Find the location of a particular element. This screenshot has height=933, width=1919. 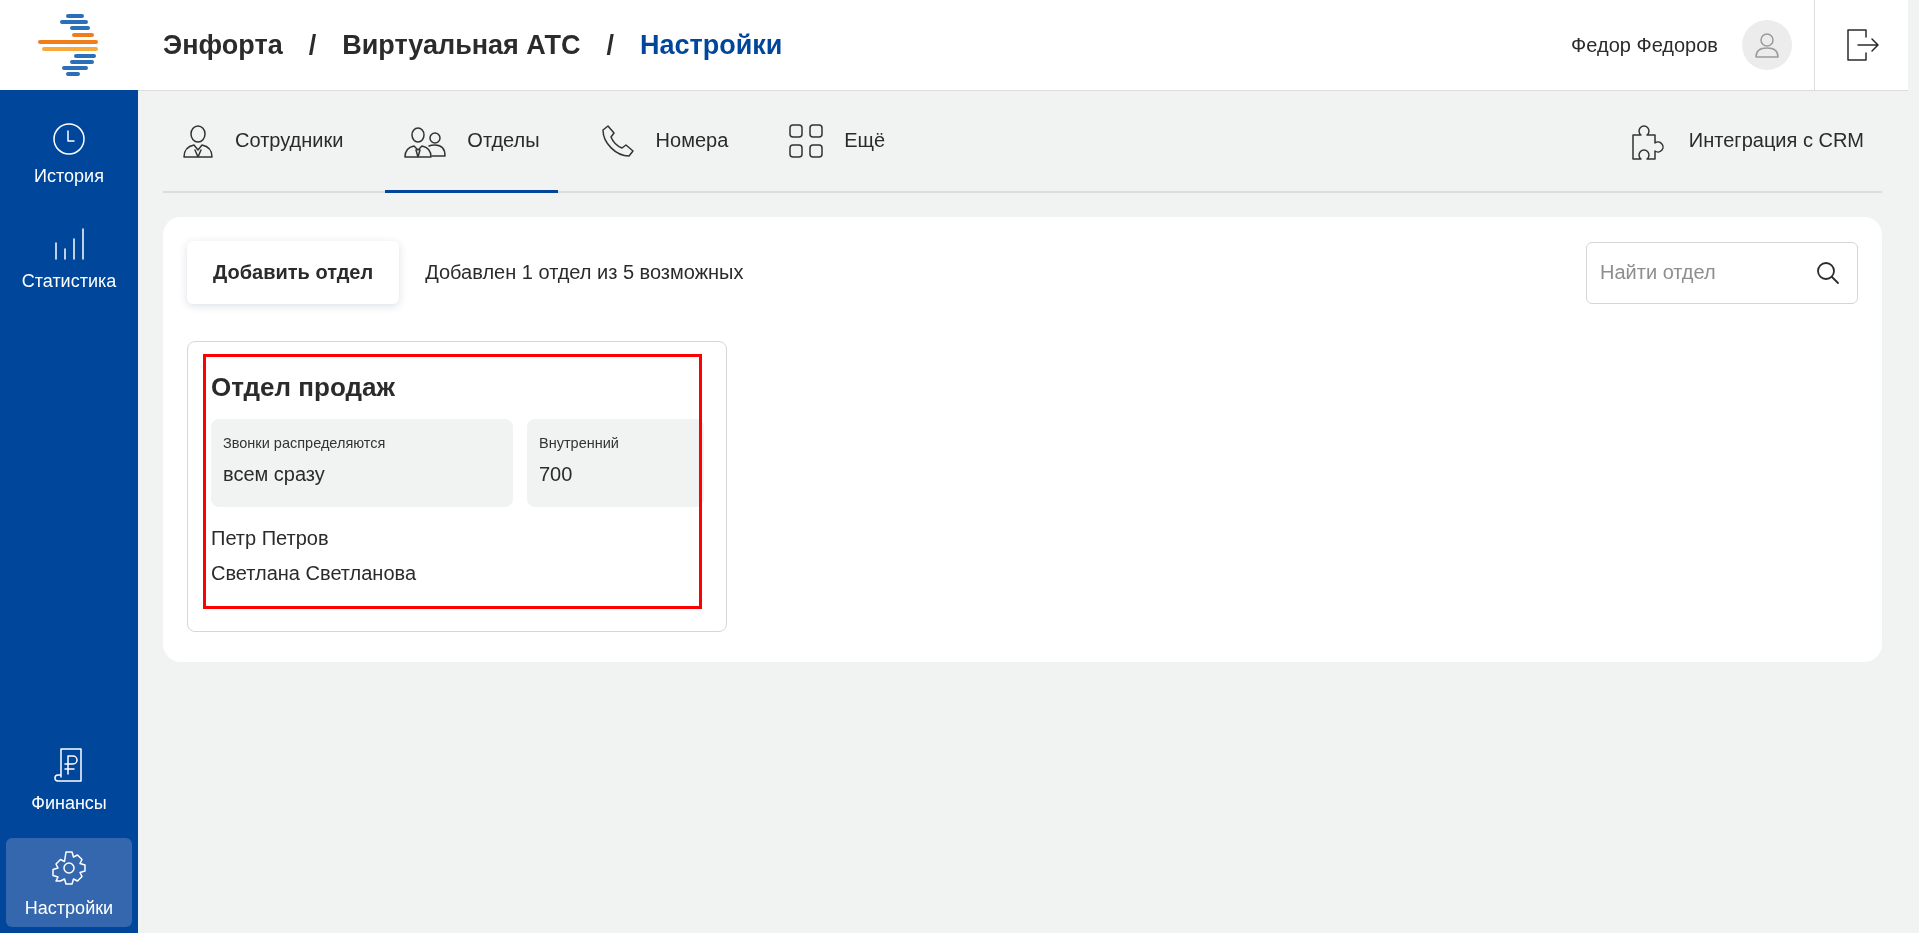

tab: Сотрудники is located at coordinates (262, 142).